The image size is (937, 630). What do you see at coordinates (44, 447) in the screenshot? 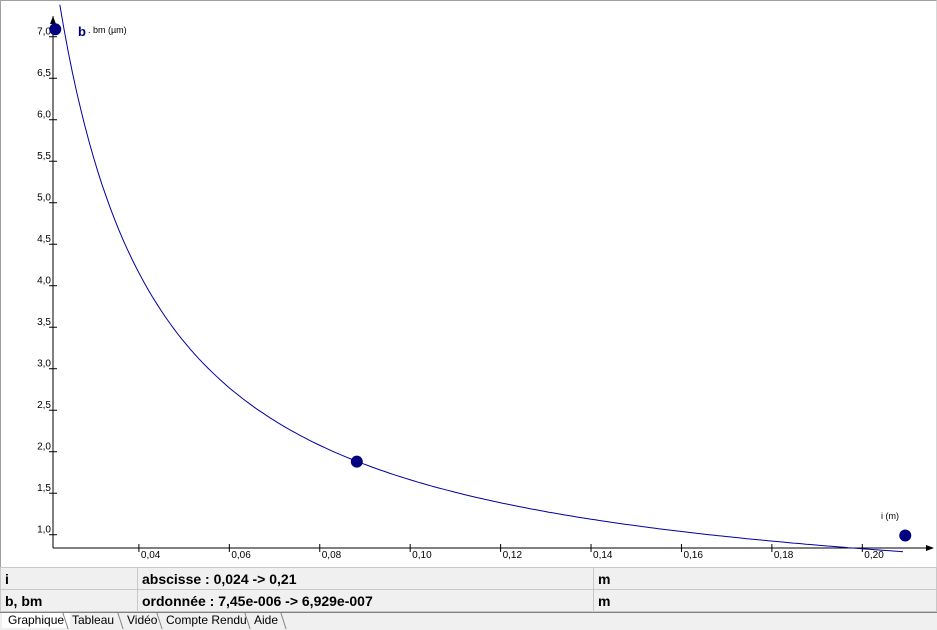
I see `y-tick-label: 2,0` at bounding box center [44, 447].